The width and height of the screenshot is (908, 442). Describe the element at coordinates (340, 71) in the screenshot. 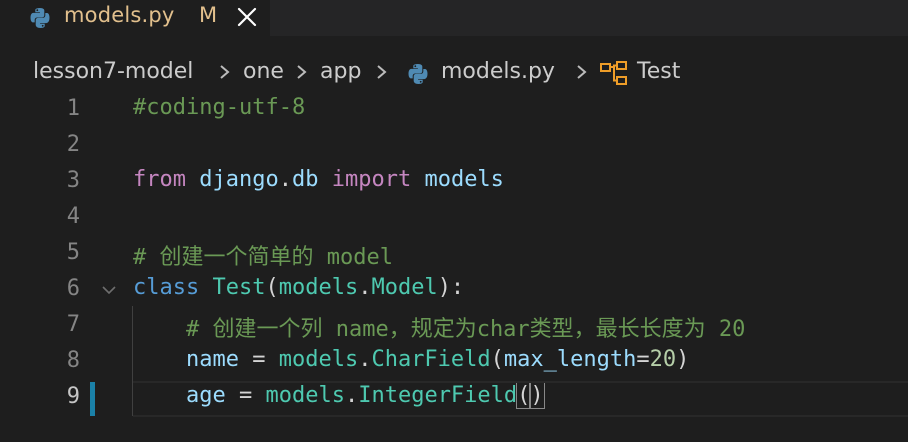

I see `breadcrumb-item-app: app` at that location.